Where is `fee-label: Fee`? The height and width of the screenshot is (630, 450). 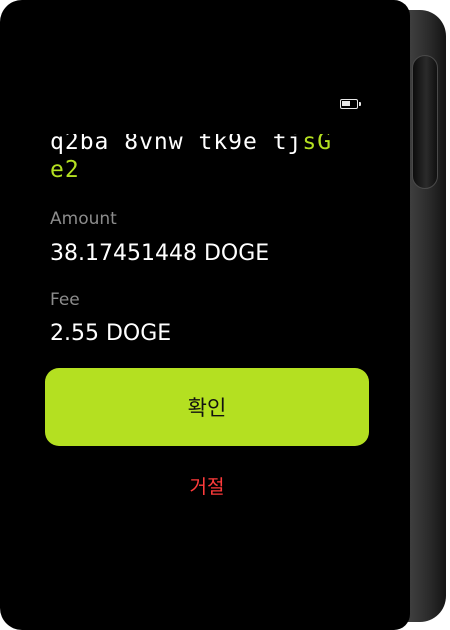 fee-label: Fee is located at coordinates (65, 300).